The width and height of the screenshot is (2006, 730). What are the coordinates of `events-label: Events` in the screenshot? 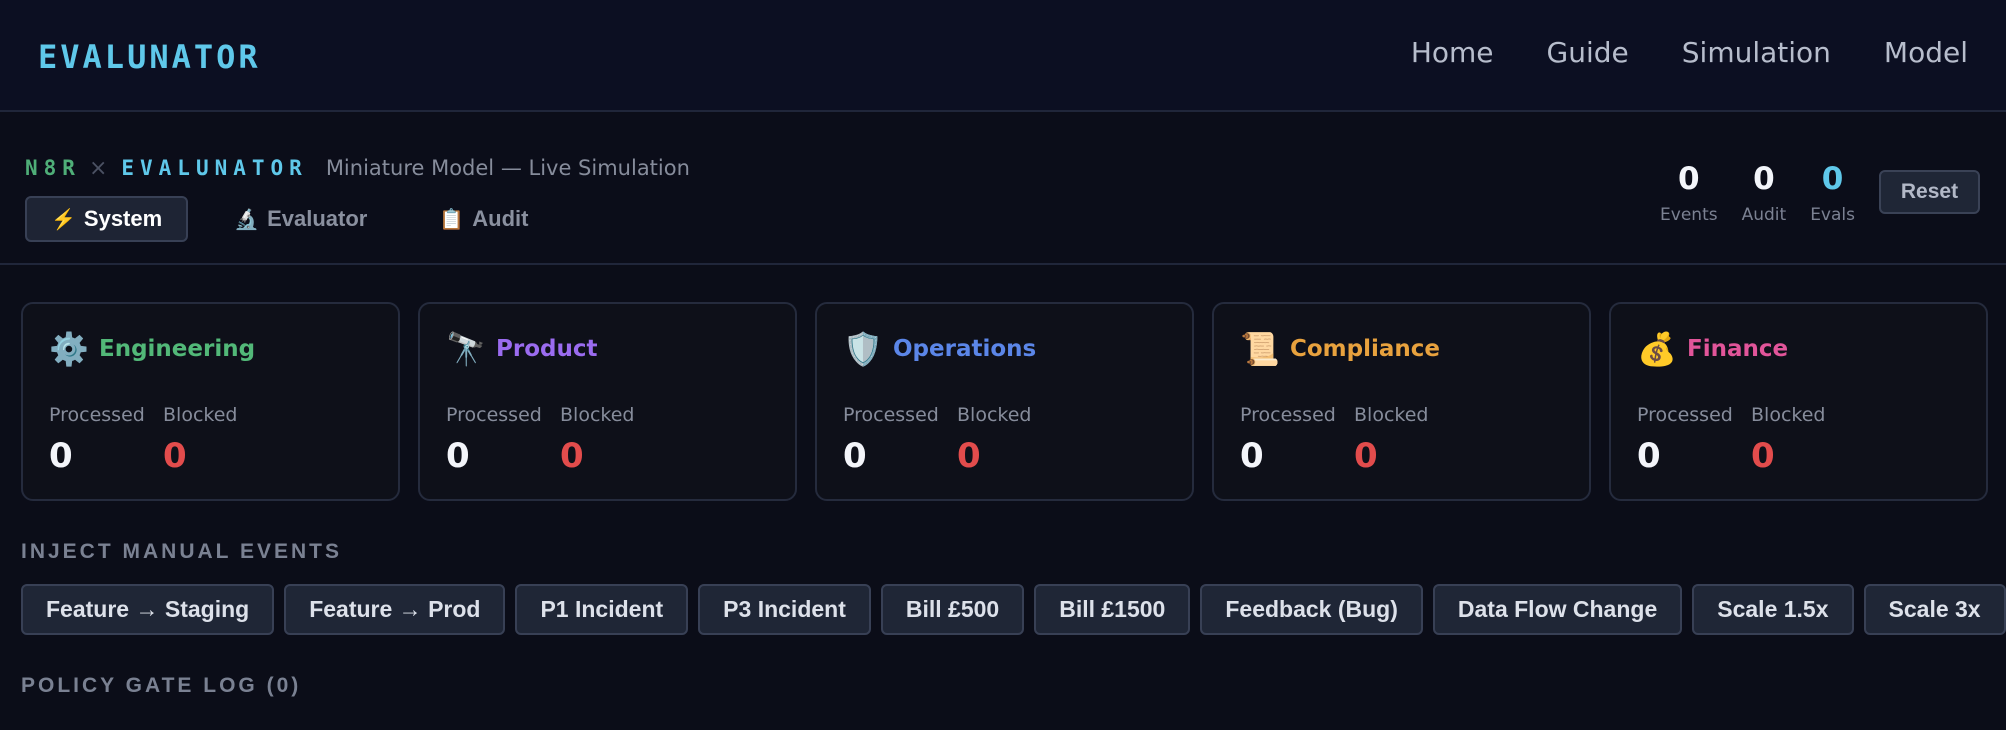 It's located at (1689, 215).